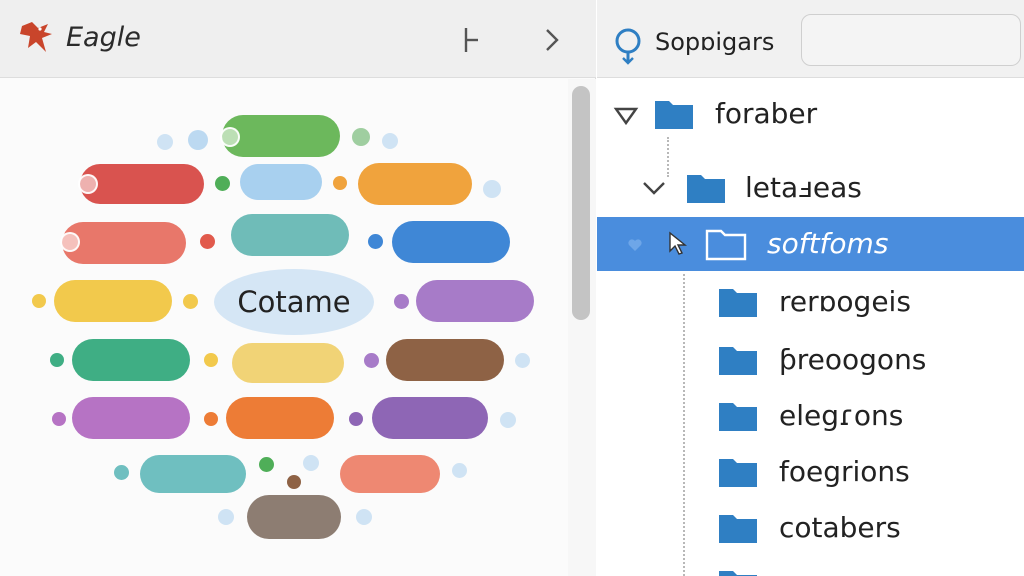 The height and width of the screenshot is (576, 1024). What do you see at coordinates (726, 245) in the screenshot?
I see `folder-open-icon` at bounding box center [726, 245].